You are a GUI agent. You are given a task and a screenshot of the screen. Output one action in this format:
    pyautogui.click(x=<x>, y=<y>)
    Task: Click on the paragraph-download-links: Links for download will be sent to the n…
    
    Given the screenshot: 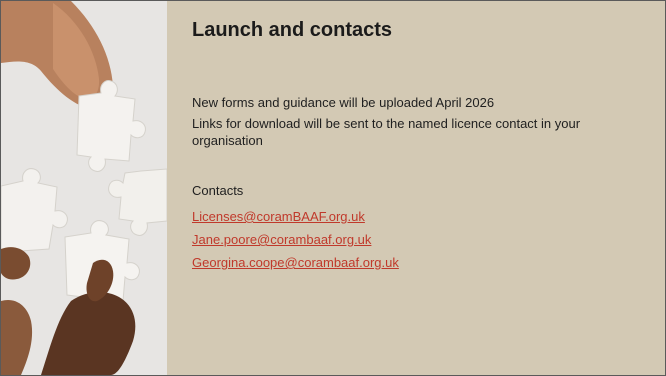 What is the action you would take?
    pyautogui.click(x=386, y=132)
    